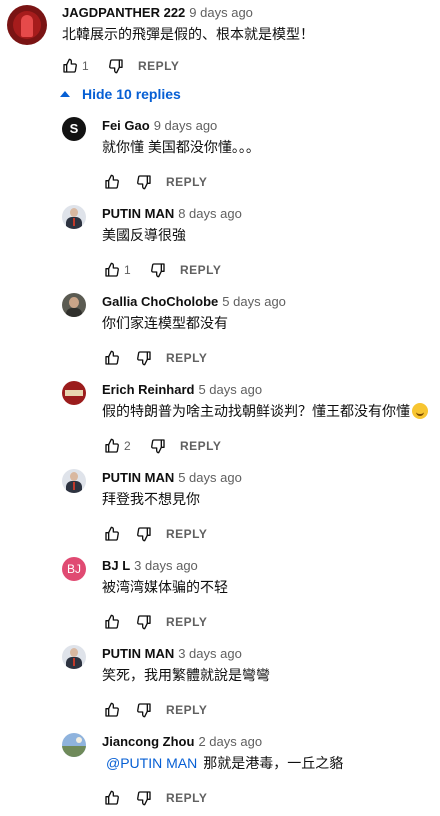  I want to click on author-name: Fei Gao, so click(126, 125).